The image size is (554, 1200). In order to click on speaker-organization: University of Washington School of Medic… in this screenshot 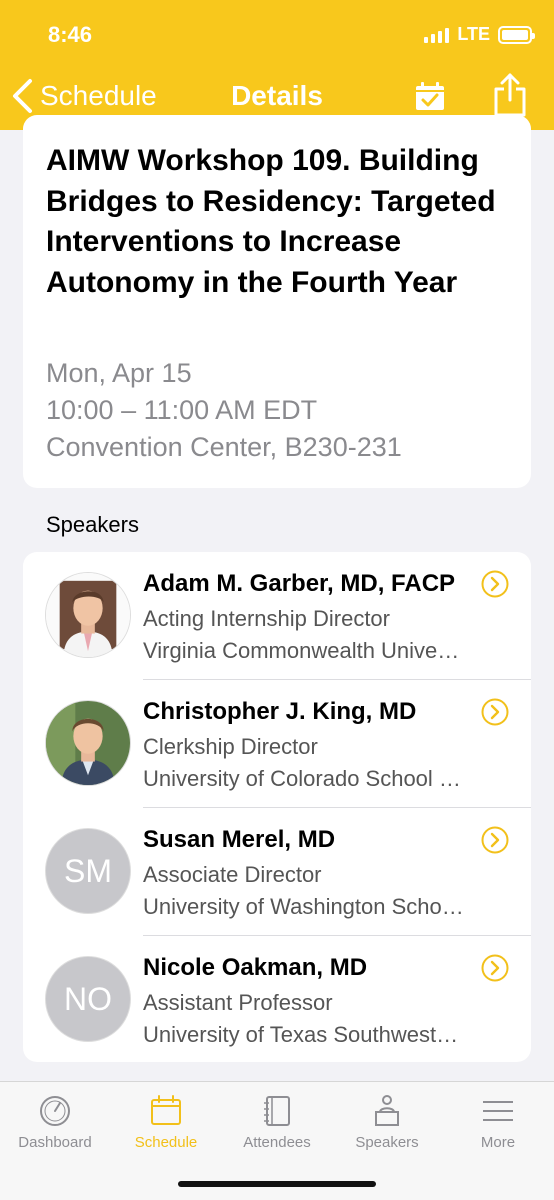, I will do `click(304, 906)`.